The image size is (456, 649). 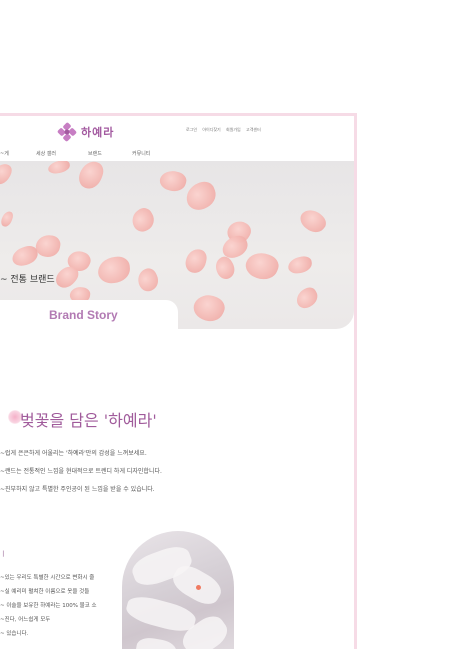 I want to click on intro-line: ~럽게 은은하게 어울리는 '하예라'만의 감성을 느껴보세요., so click(x=73, y=453).